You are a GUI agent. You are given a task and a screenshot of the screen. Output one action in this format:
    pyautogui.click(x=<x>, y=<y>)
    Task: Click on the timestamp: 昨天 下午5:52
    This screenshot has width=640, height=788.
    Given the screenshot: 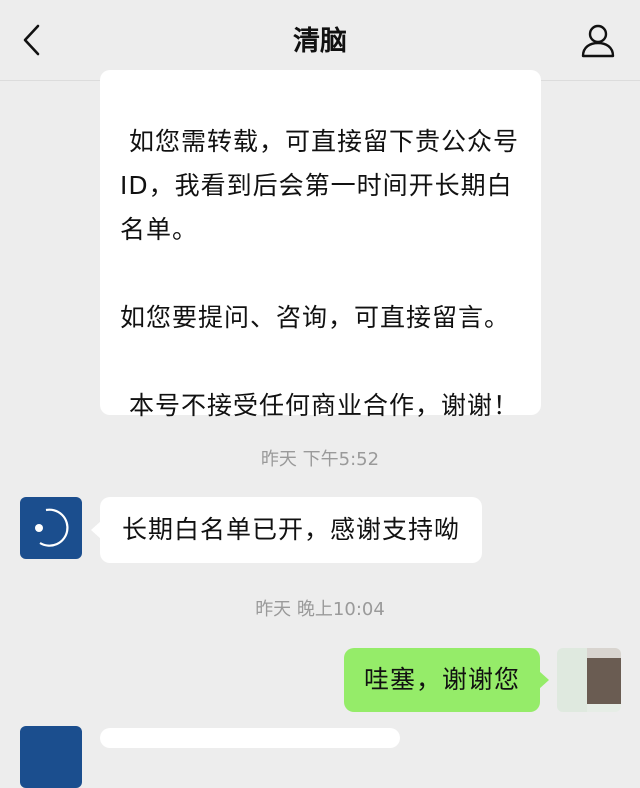 What is the action you would take?
    pyautogui.click(x=320, y=459)
    